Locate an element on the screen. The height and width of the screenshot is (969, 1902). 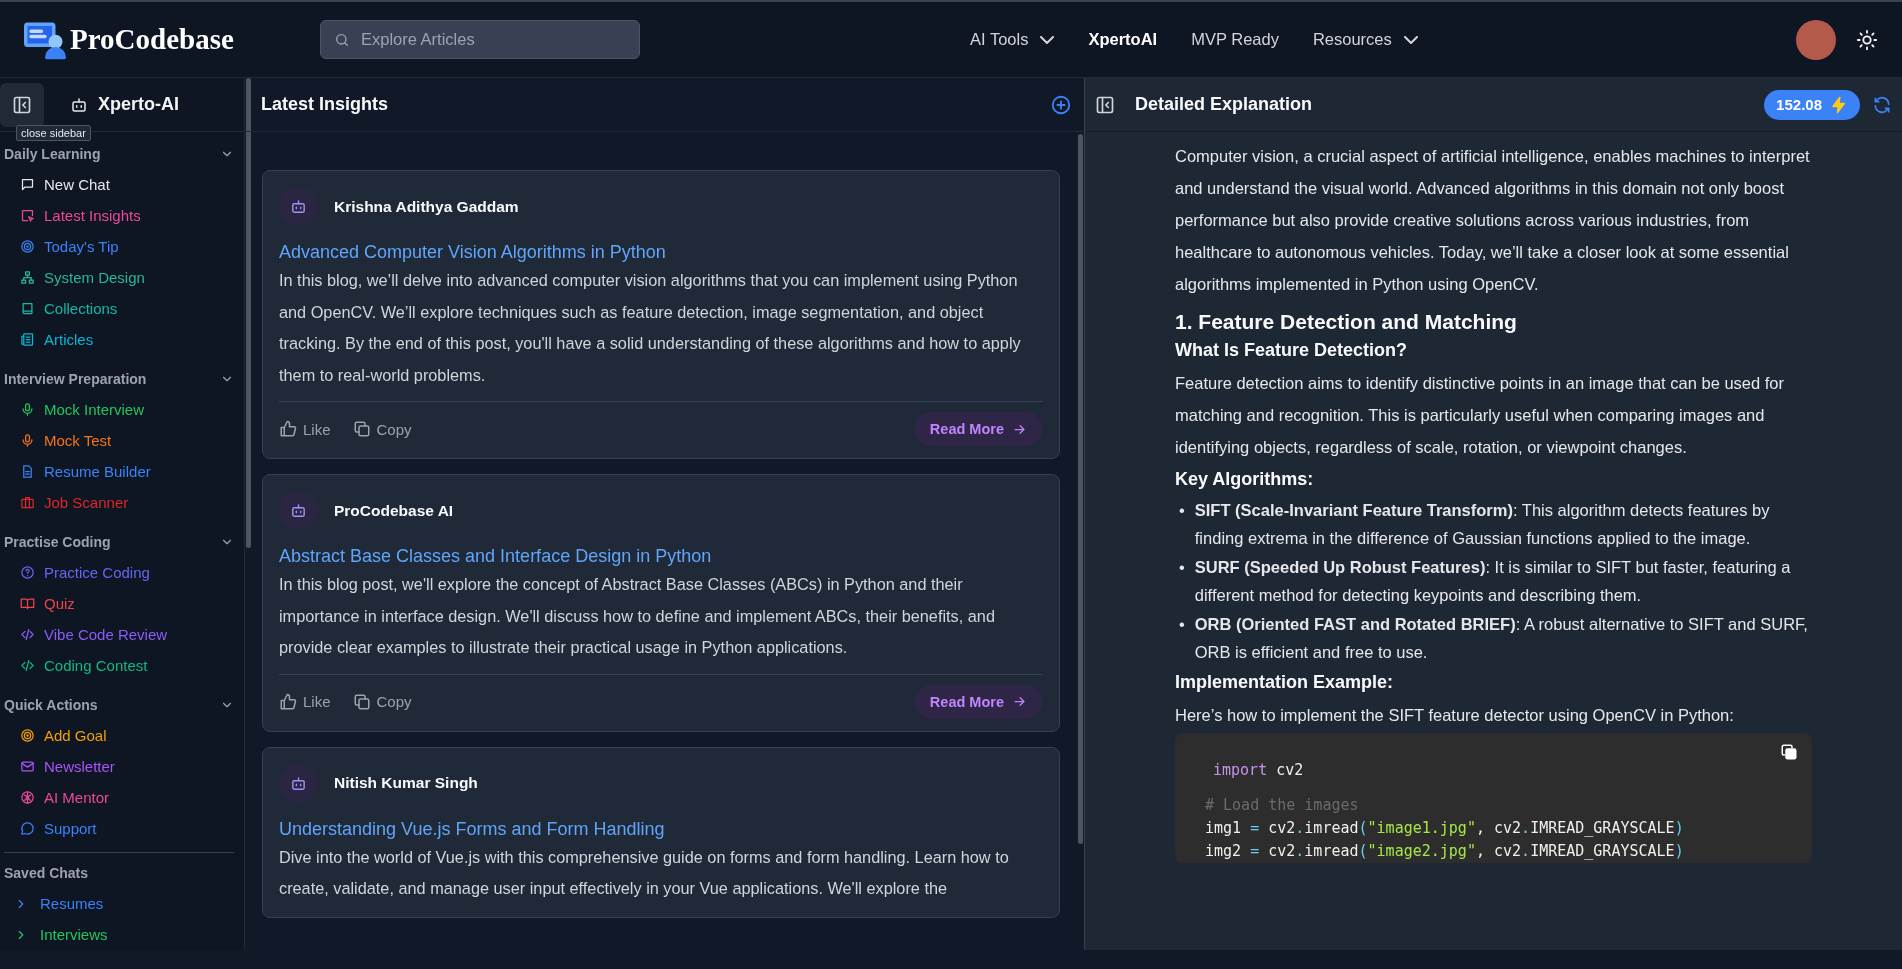
sidebar-item: Articles is located at coordinates (127, 339).